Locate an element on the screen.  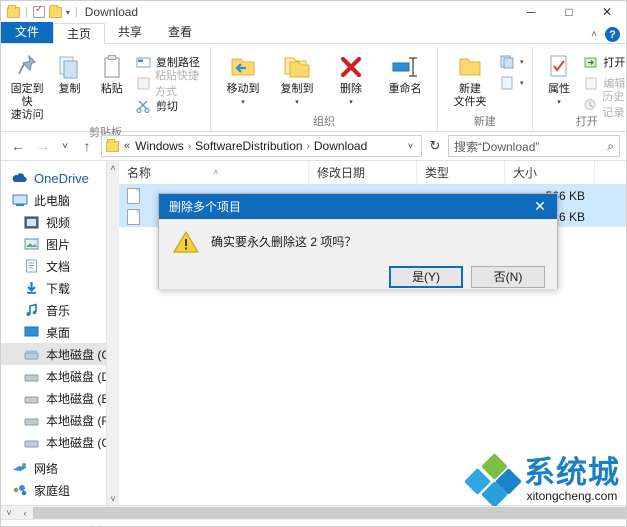
column-header-name: 名称 ˄ is located at coordinates (214, 172).